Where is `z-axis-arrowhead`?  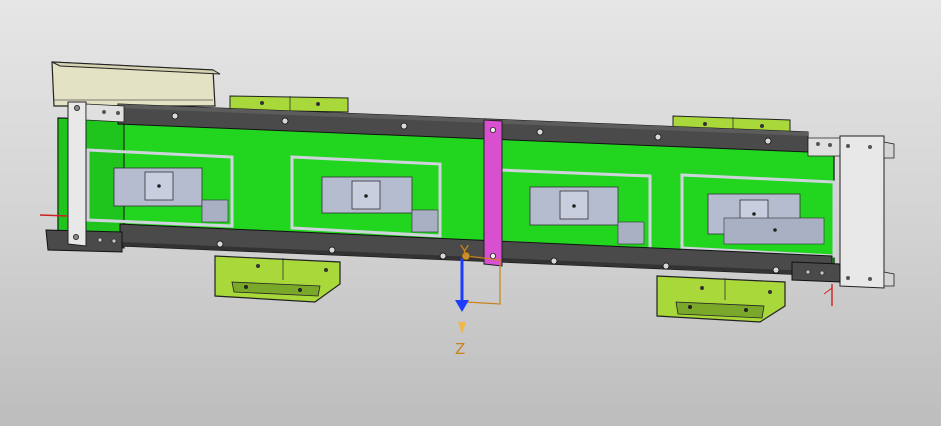
z-axis-arrowhead is located at coordinates (462, 306).